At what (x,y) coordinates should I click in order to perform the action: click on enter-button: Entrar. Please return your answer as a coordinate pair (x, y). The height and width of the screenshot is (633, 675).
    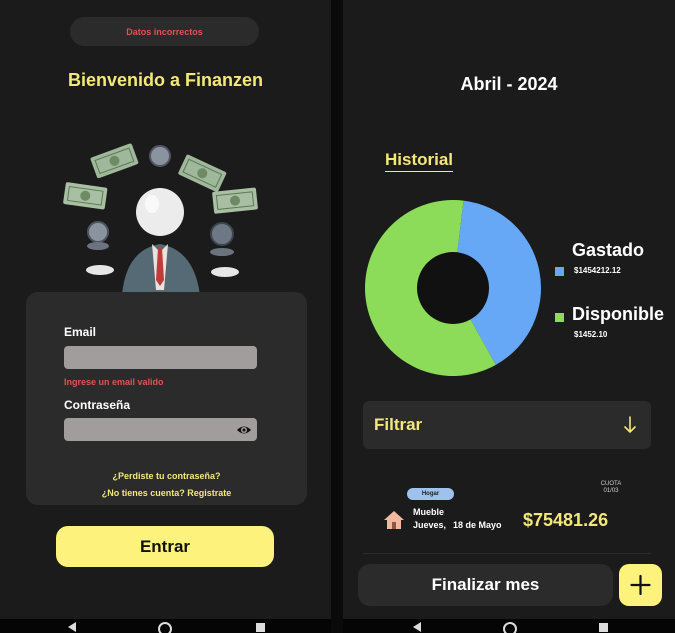
    Looking at the image, I should click on (165, 546).